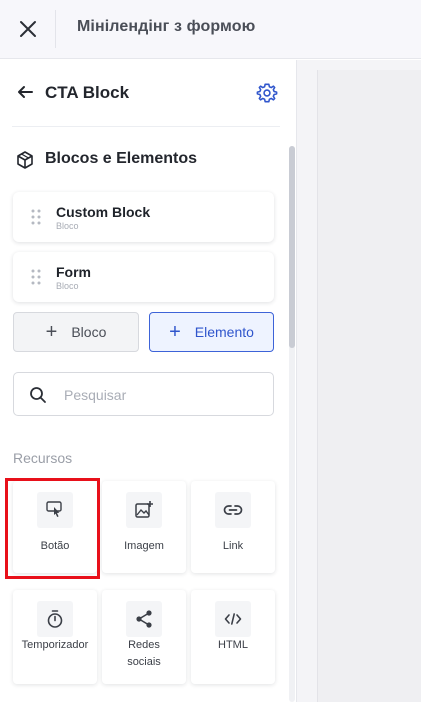 The image size is (421, 702). I want to click on scrollbar-thumb, so click(292, 247).